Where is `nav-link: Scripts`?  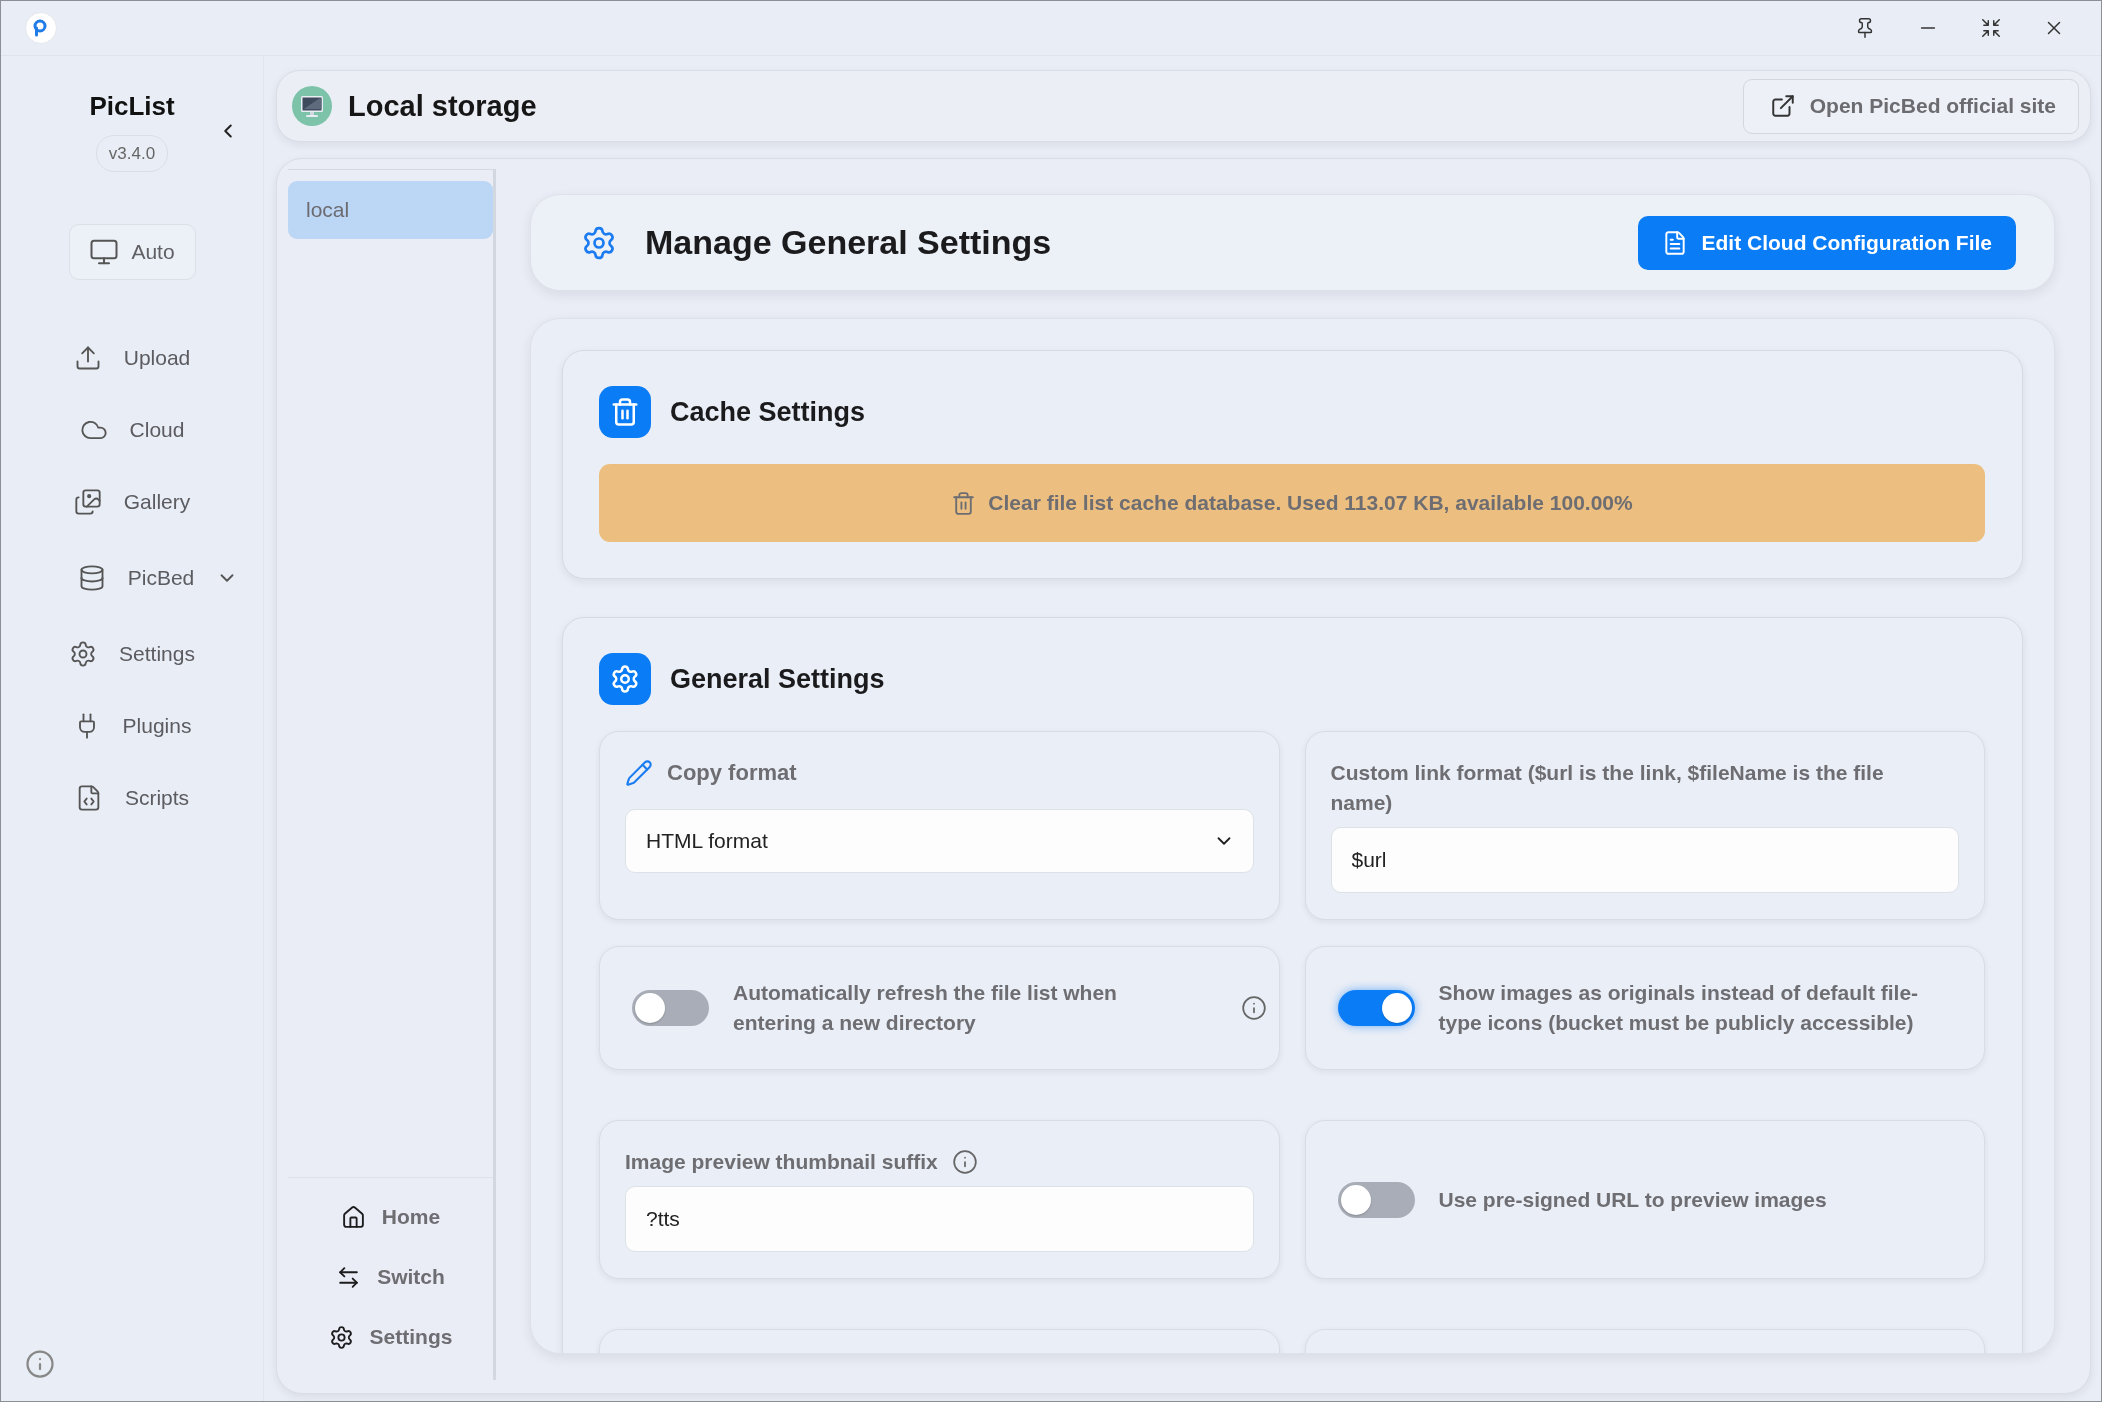
nav-link: Scripts is located at coordinates (132, 798).